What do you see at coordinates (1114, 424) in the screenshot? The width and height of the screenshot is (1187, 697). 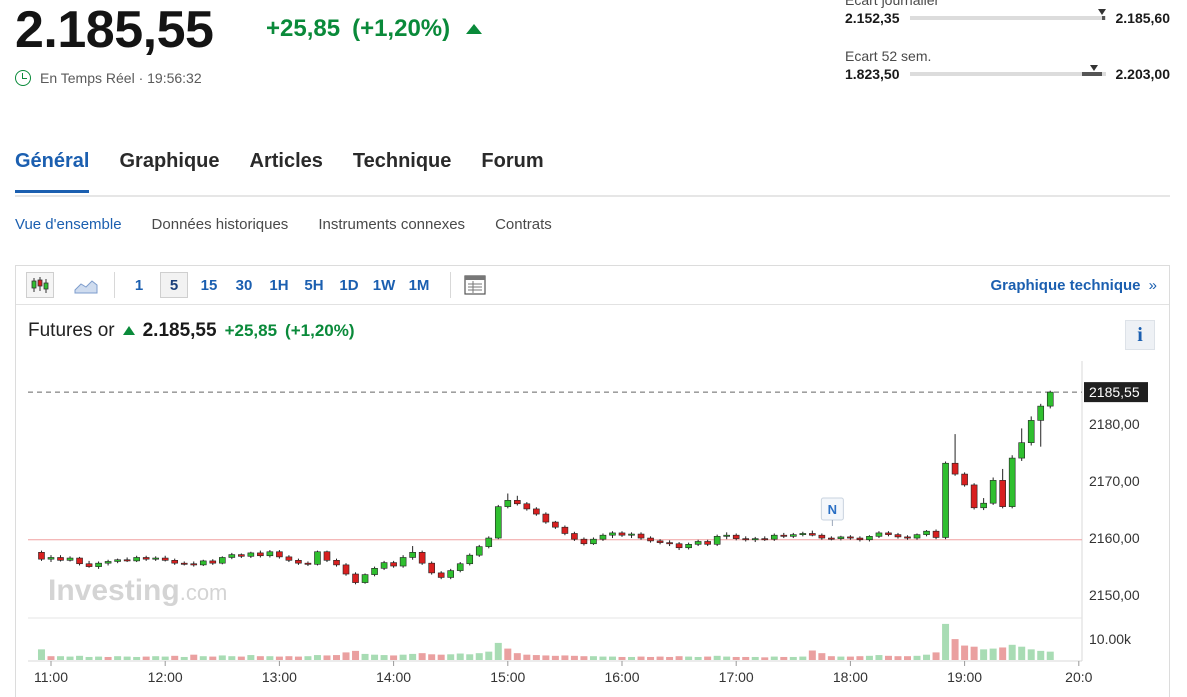 I see `y-tick-label: 2180,00` at bounding box center [1114, 424].